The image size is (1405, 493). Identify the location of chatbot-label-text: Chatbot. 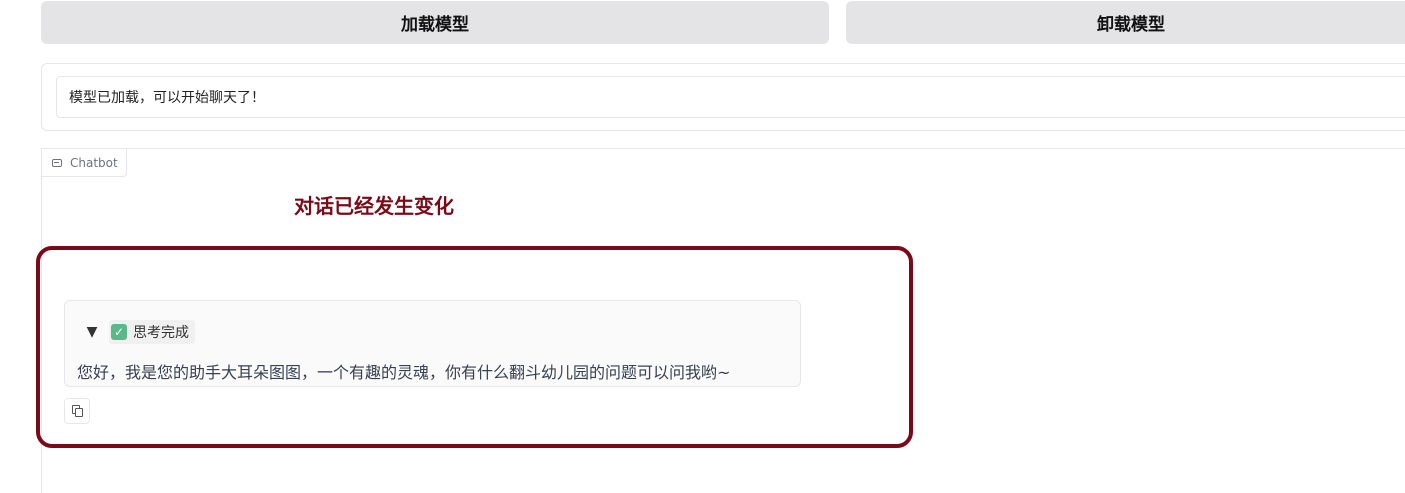
(94, 162).